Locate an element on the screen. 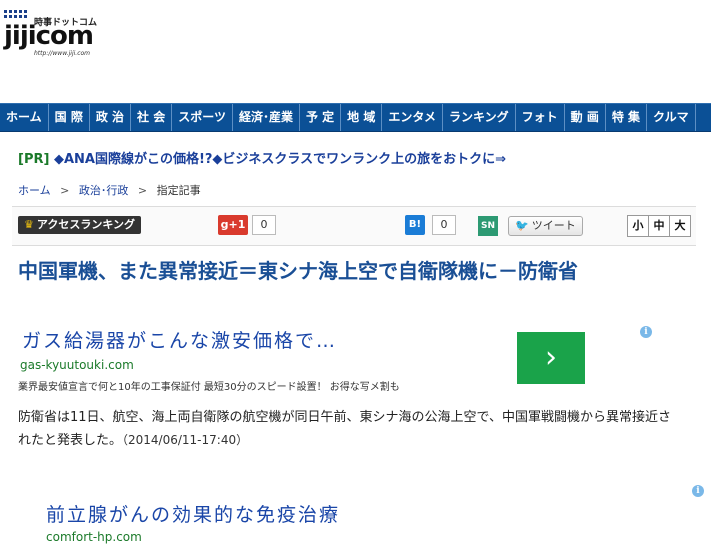  nav-item-schedule: 予 定 is located at coordinates (321, 117).